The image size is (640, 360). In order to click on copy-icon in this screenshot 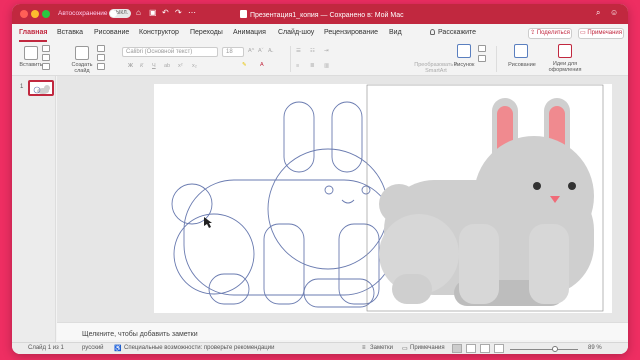, I will do `click(46, 57)`.